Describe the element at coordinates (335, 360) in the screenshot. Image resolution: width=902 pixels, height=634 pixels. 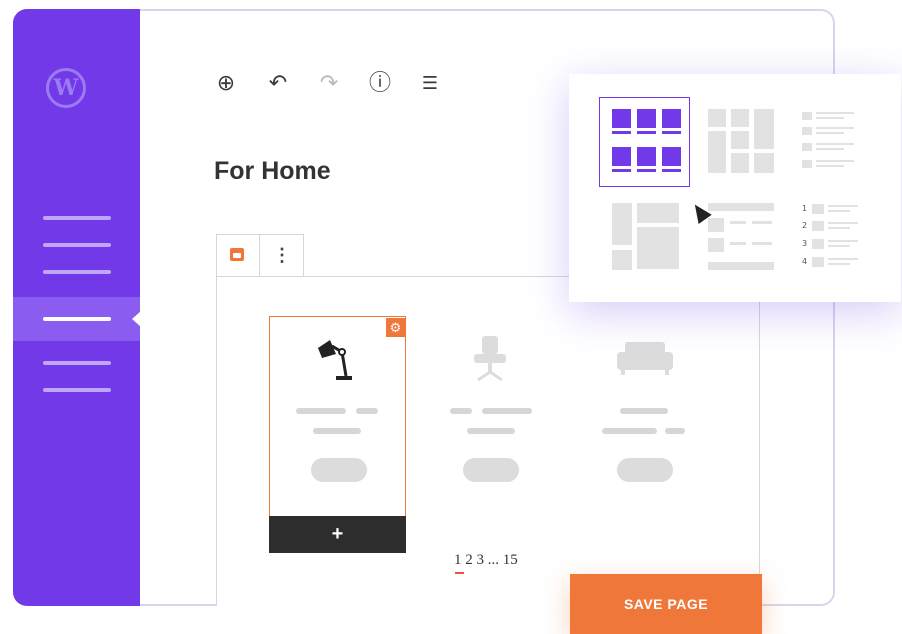
I see `lamp-icon` at that location.